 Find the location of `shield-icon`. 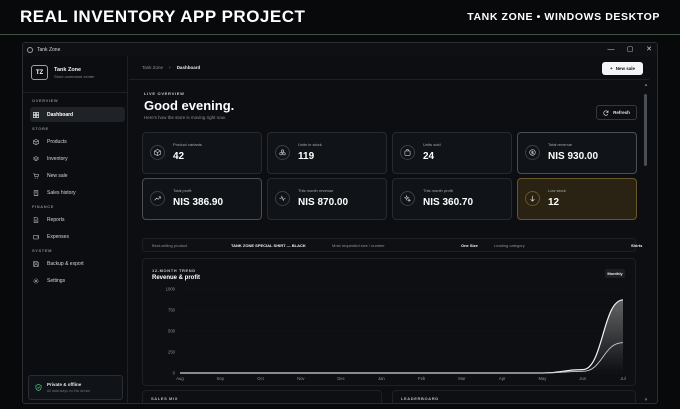

shield-icon is located at coordinates (38, 387).